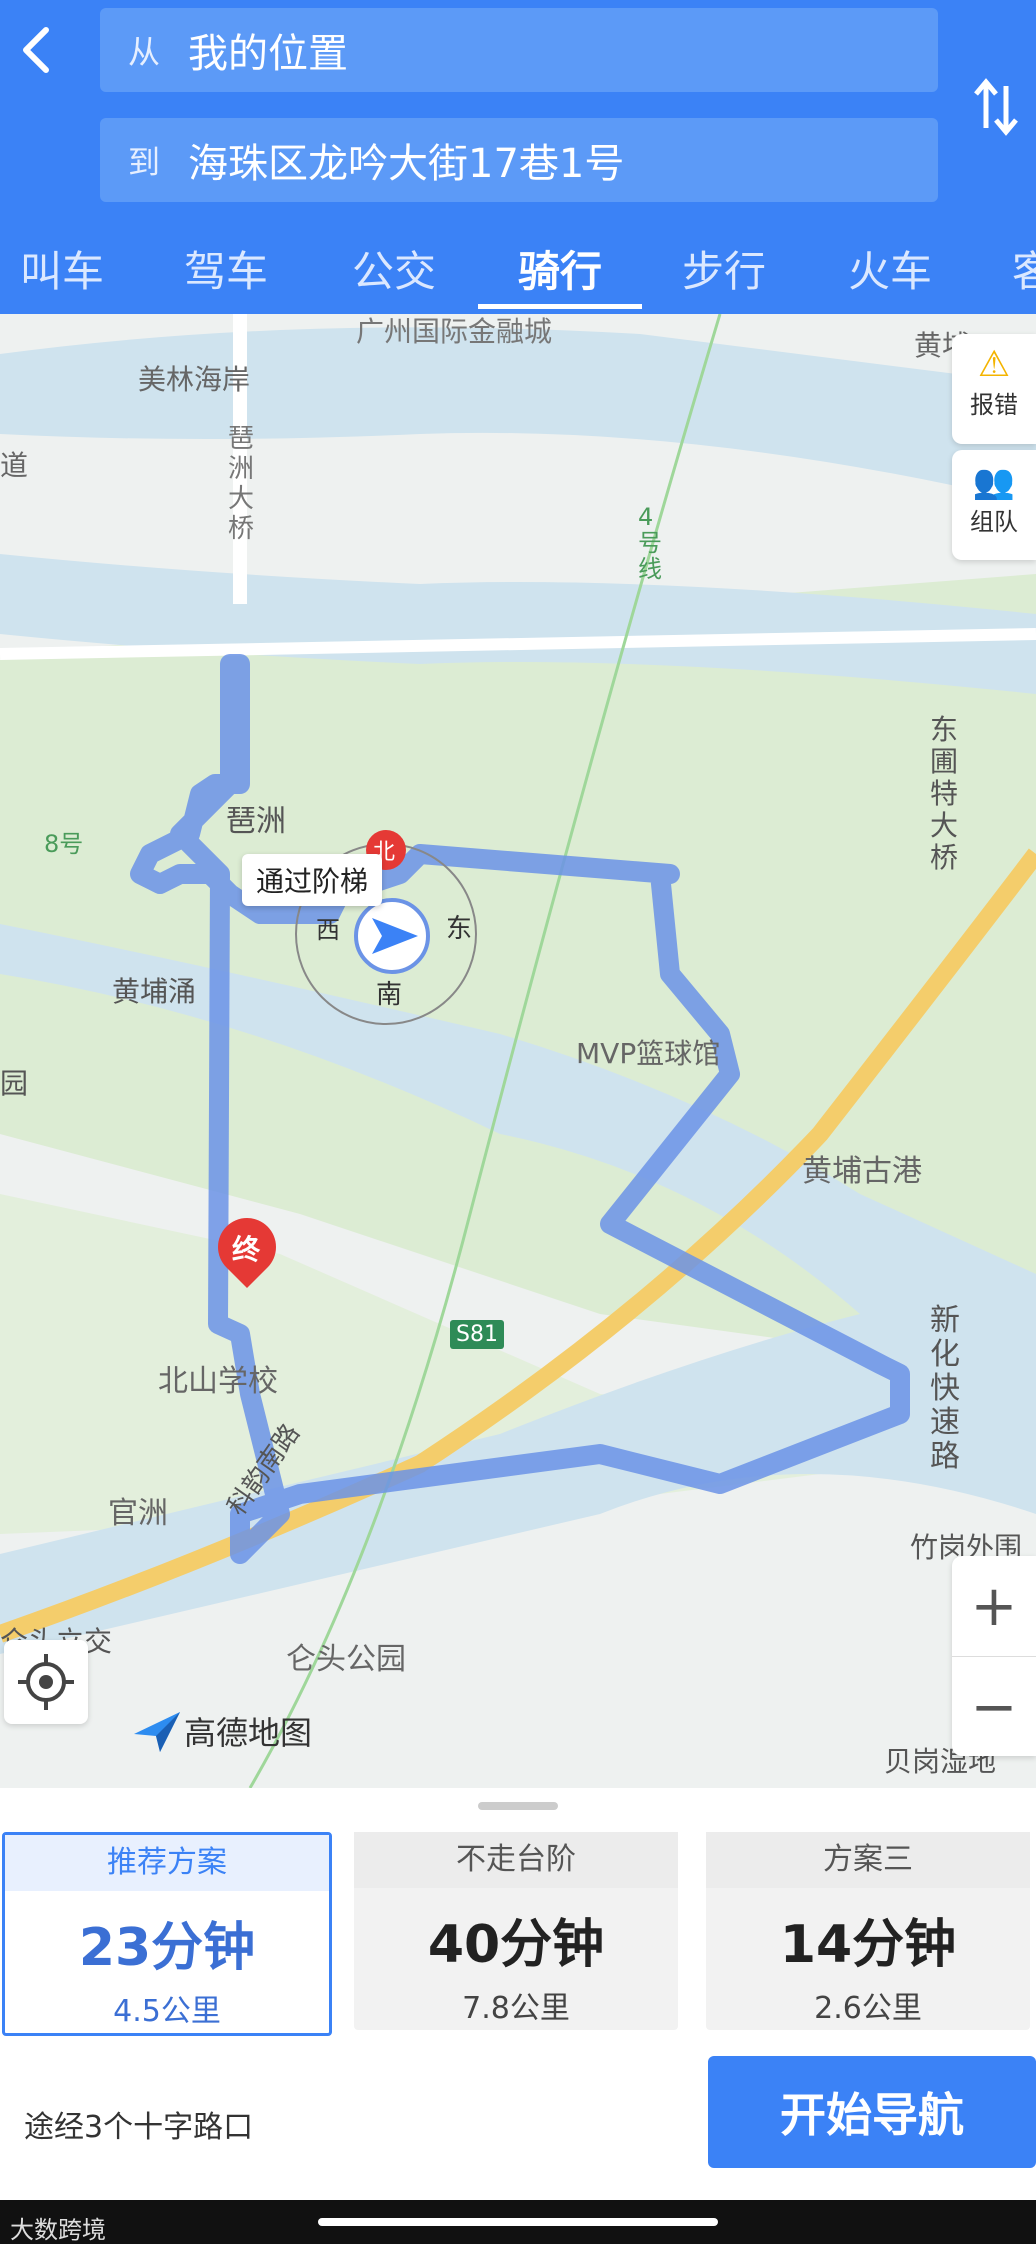  What do you see at coordinates (14, 465) in the screenshot?
I see `map-label: 道` at bounding box center [14, 465].